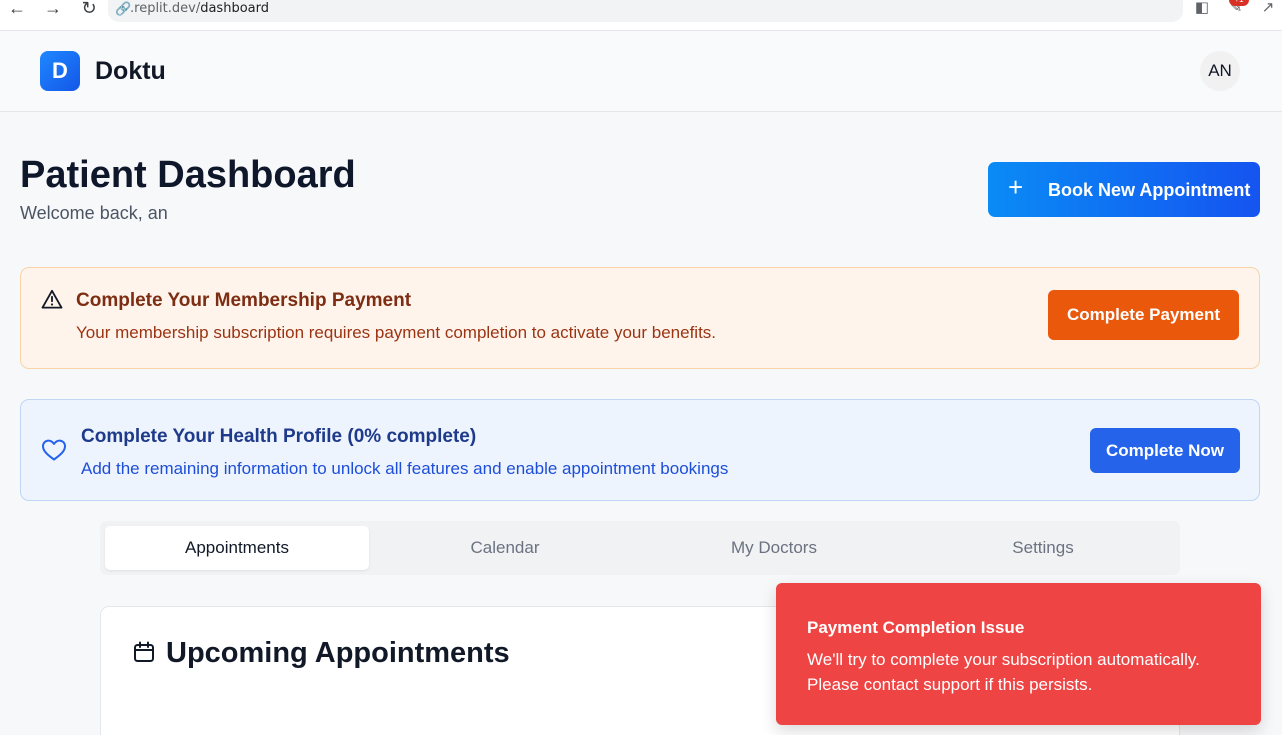 The image size is (1282, 735). What do you see at coordinates (123, 8) in the screenshot?
I see `link-icon: 🔗` at bounding box center [123, 8].